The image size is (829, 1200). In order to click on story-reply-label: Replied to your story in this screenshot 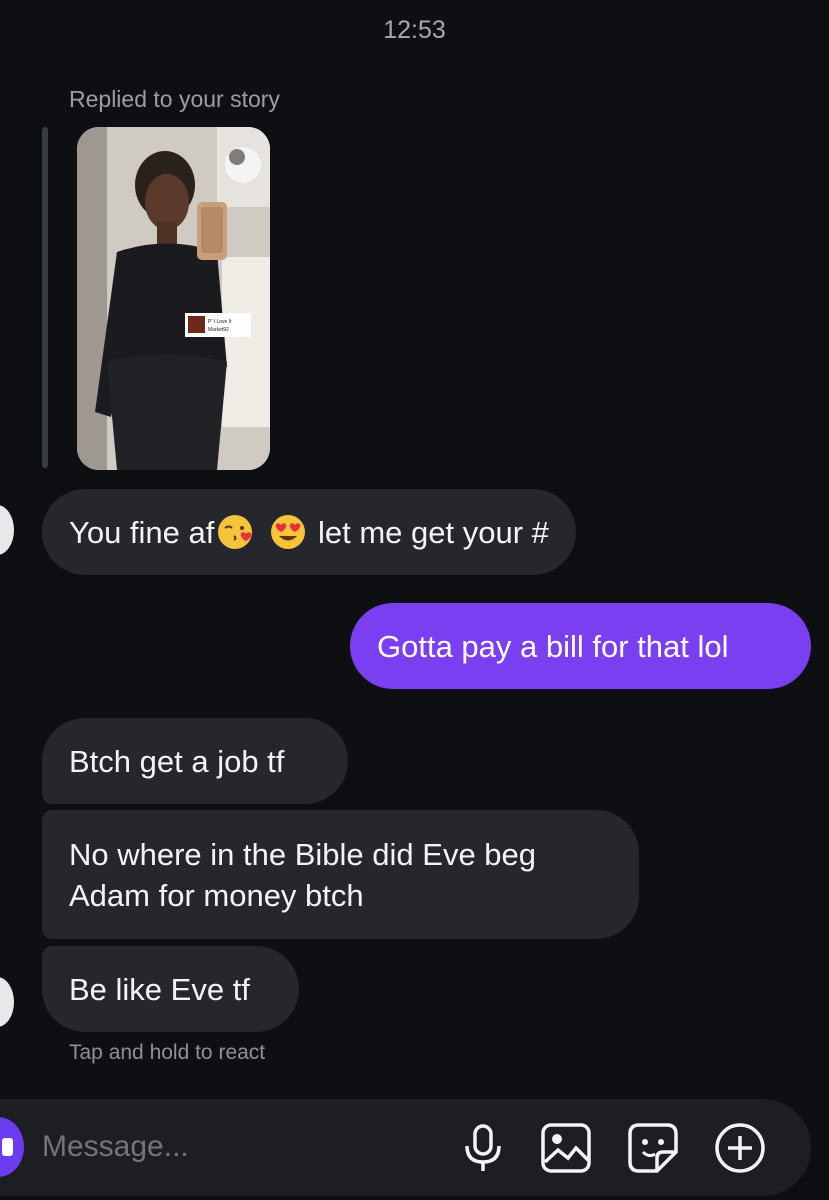, I will do `click(174, 99)`.